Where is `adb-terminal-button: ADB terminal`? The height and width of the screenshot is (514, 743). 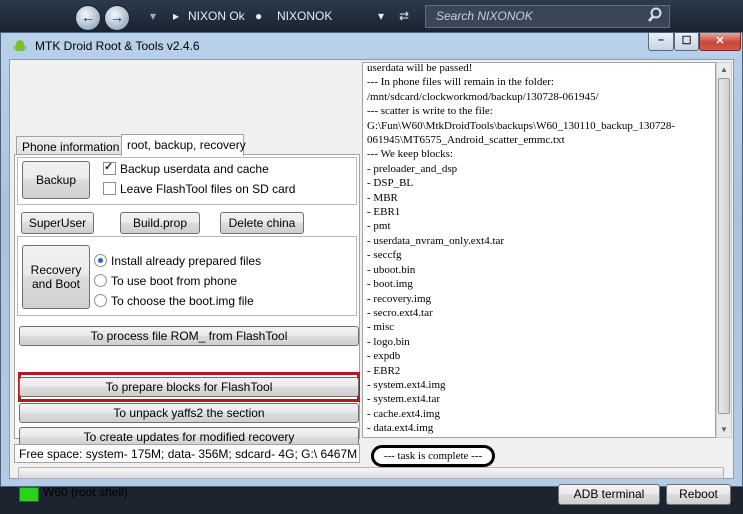 adb-terminal-button: ADB terminal is located at coordinates (609, 494).